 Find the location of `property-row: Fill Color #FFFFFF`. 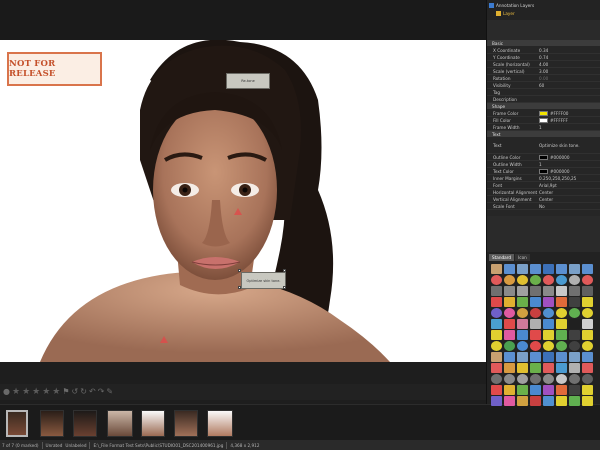

property-row: Fill Color #FFFFFF is located at coordinates (543, 120).